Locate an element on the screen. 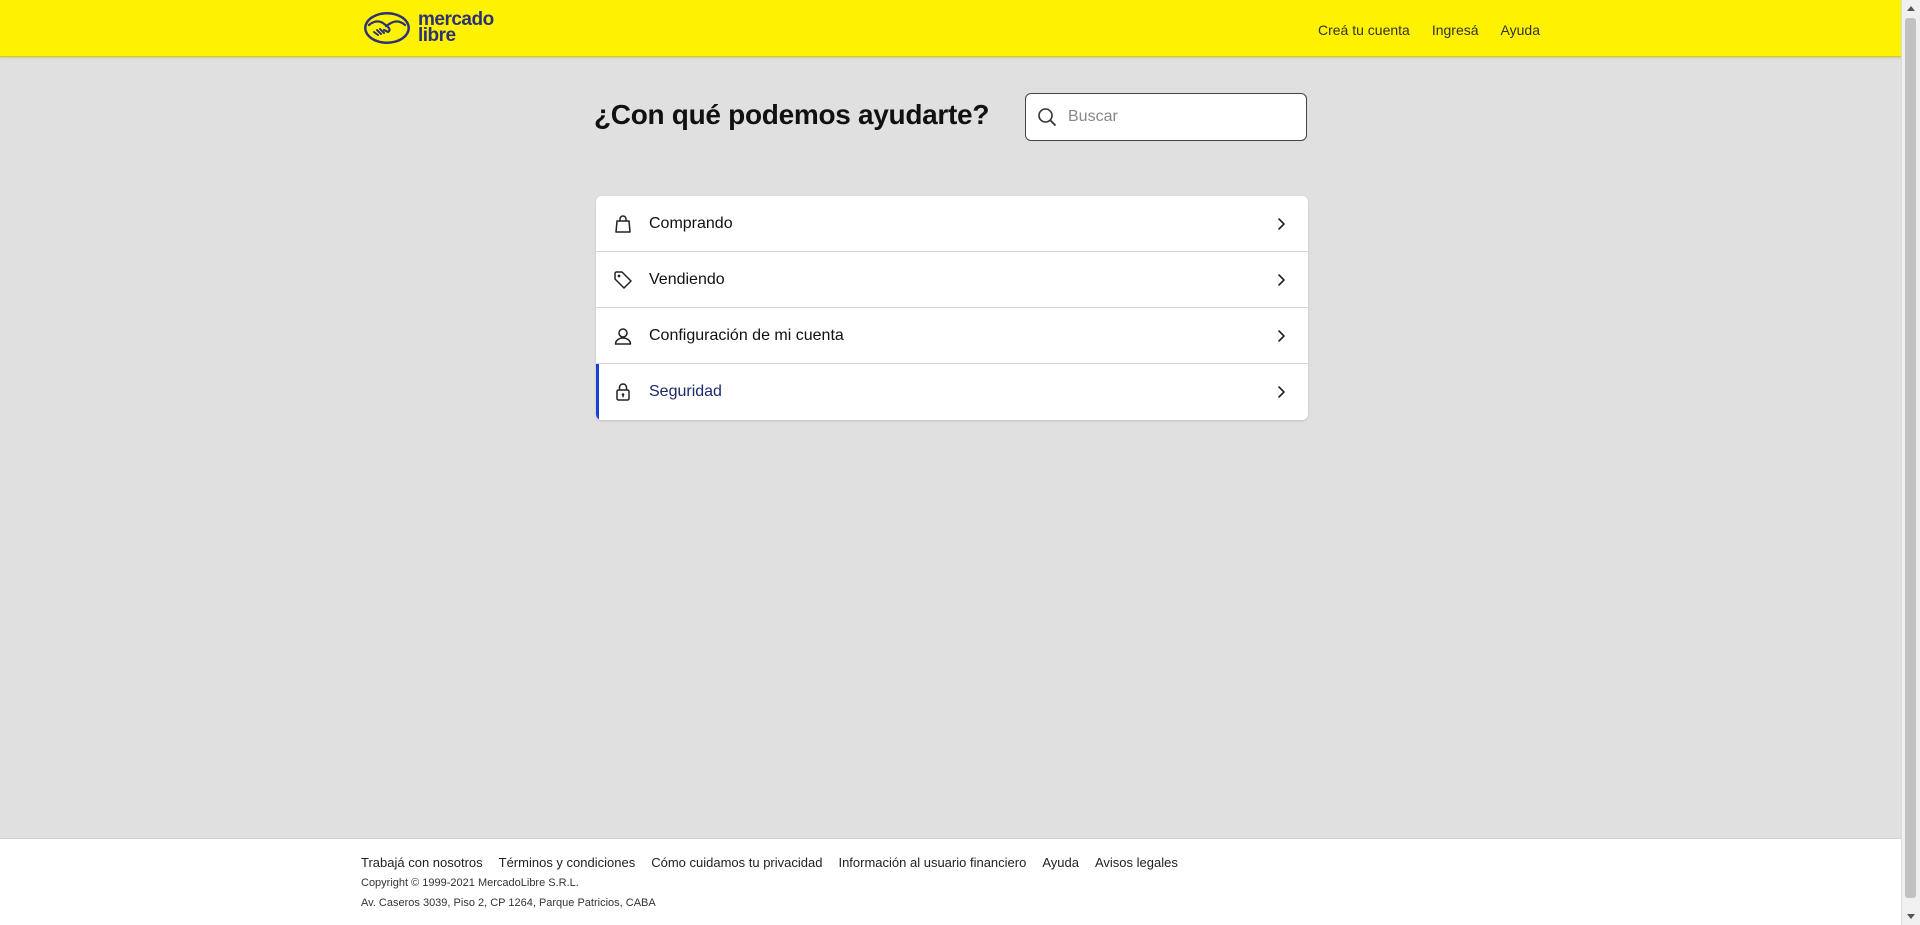 The image size is (1920, 925). logo-wordmark: mercado libre is located at coordinates (456, 28).